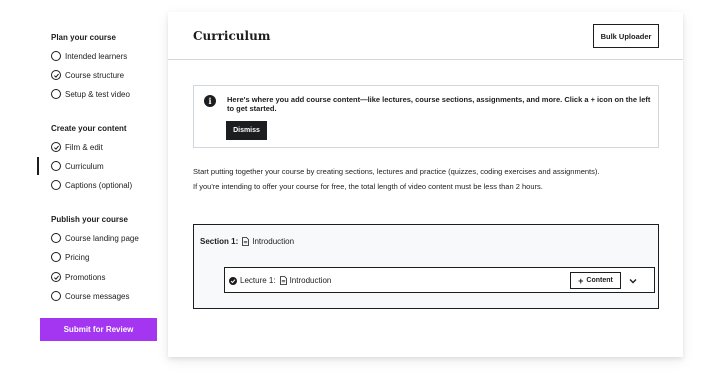  I want to click on sidebar-item-setup-test-video: Setup & test video, so click(90, 94).